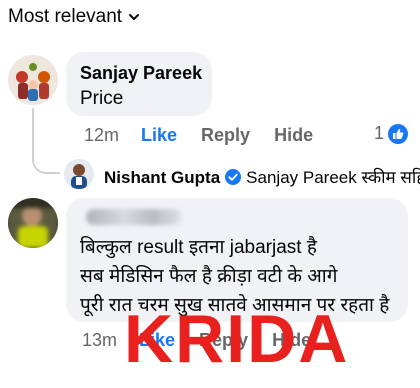 This screenshot has height=388, width=420. I want to click on krida-watermark: KRIDA, so click(237, 339).